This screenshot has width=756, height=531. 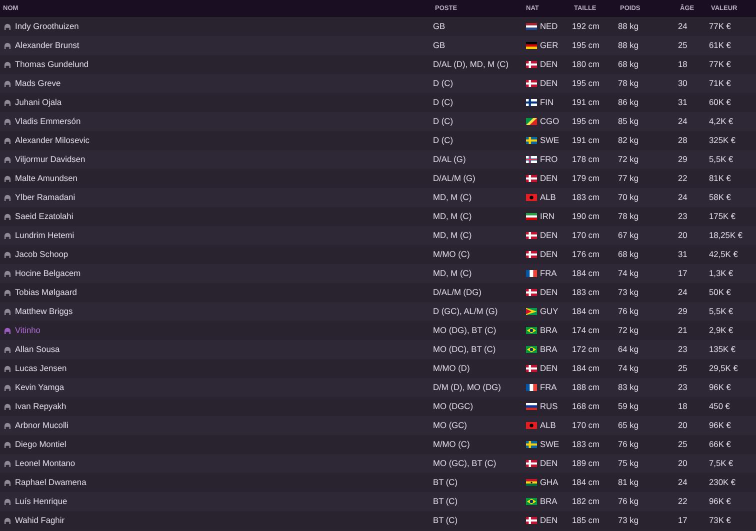 I want to click on player-name: Luís Henrique, so click(x=41, y=501).